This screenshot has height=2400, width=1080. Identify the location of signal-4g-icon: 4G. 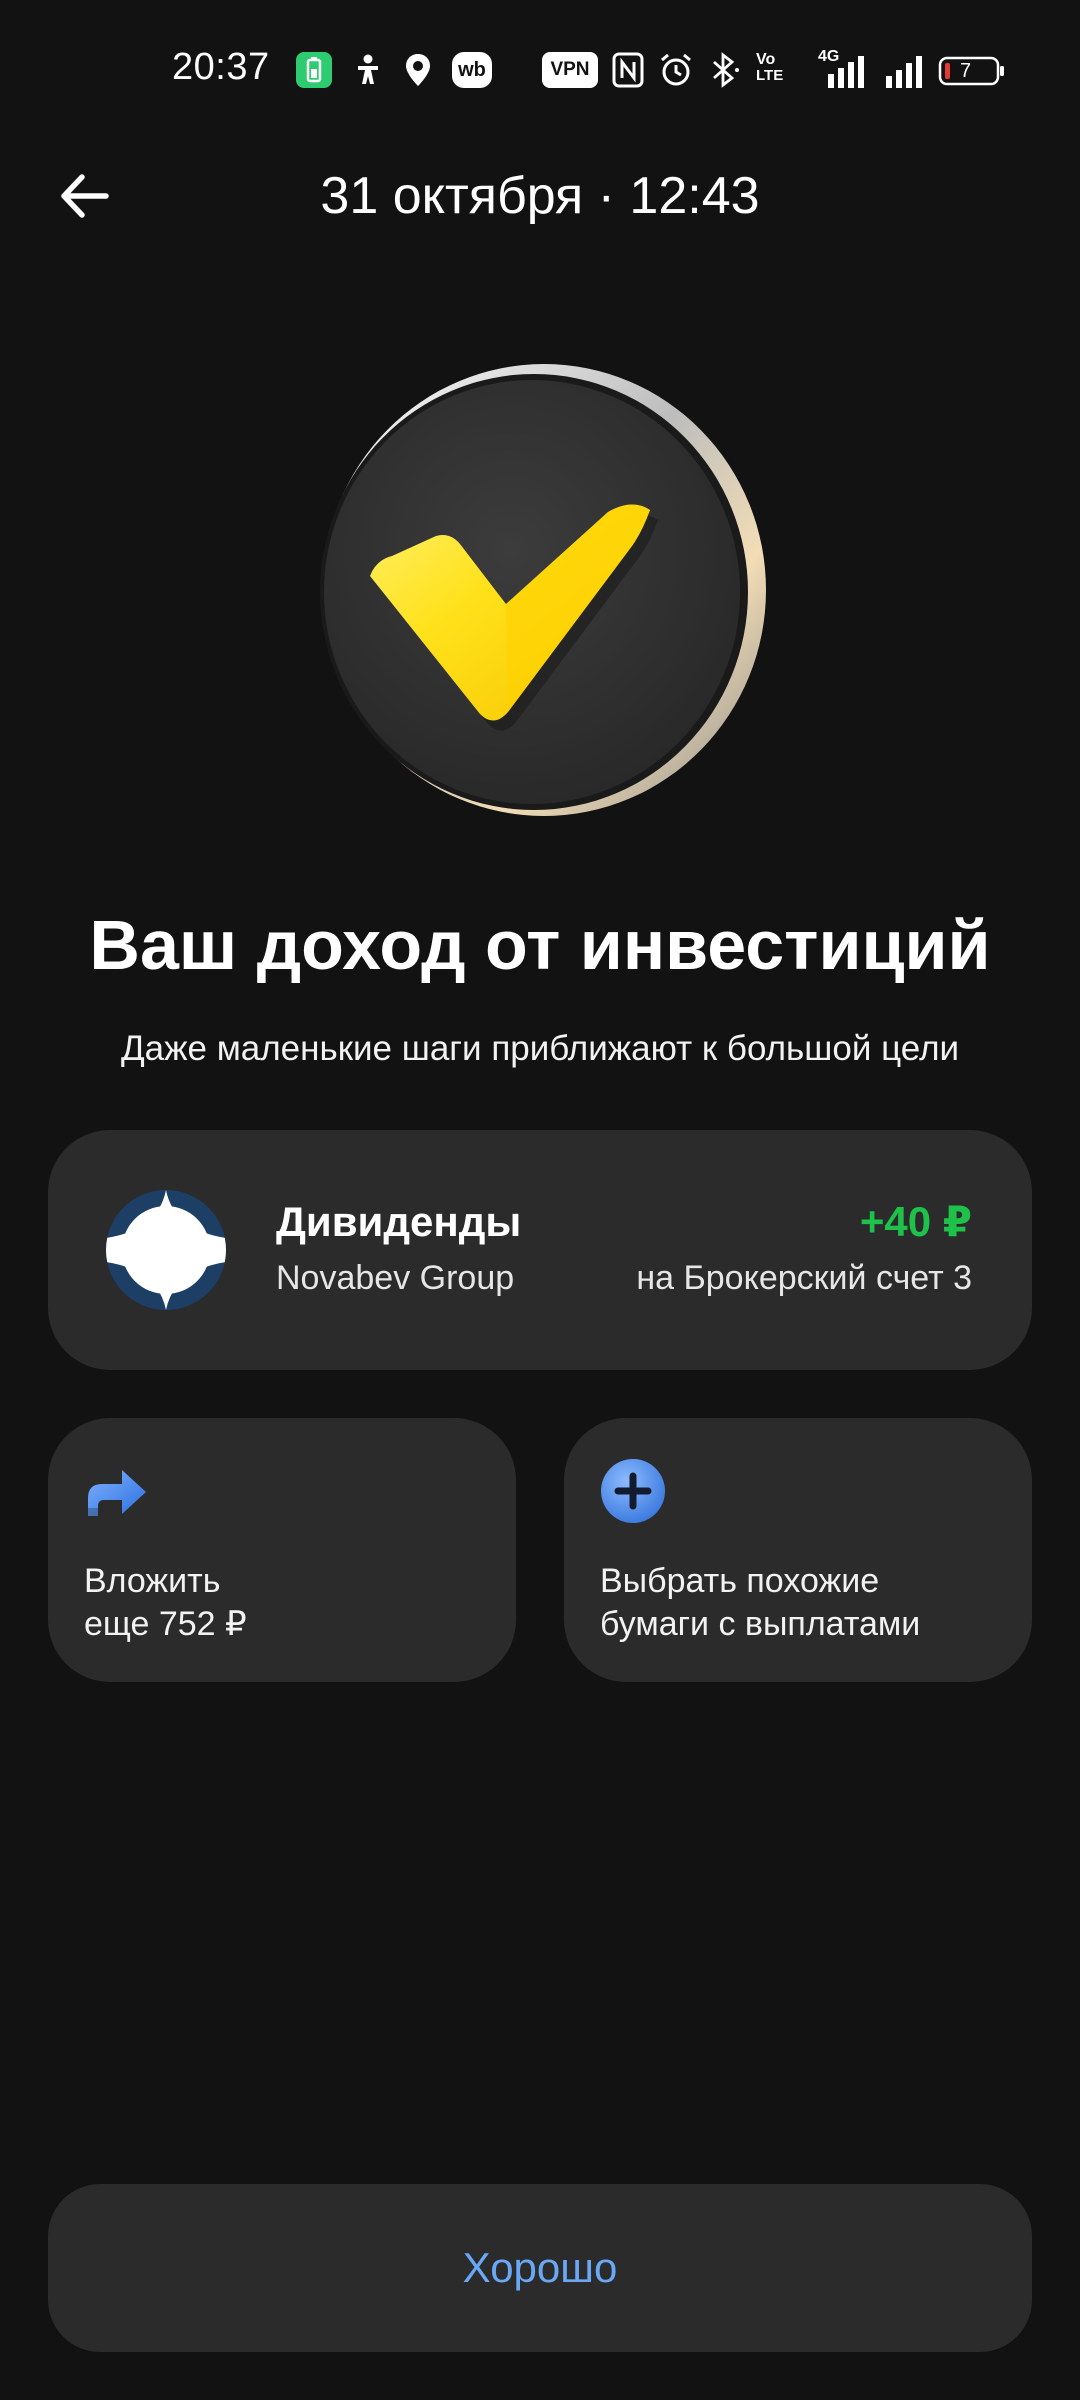
(844, 68).